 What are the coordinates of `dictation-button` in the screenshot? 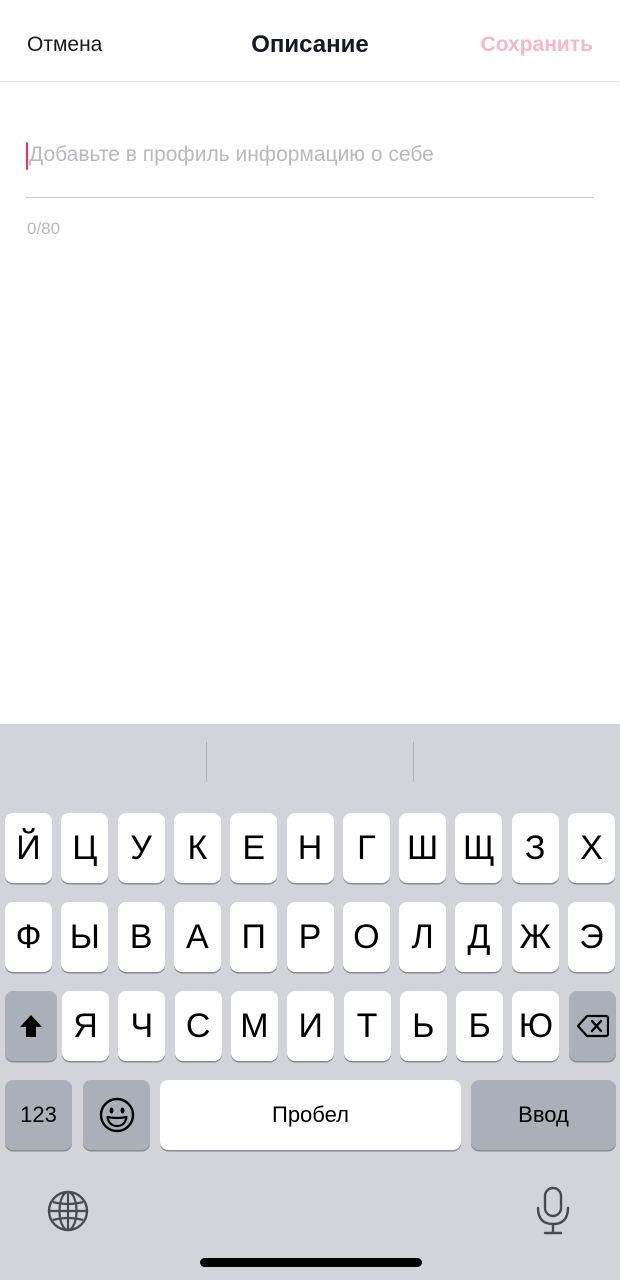 It's located at (553, 1213).